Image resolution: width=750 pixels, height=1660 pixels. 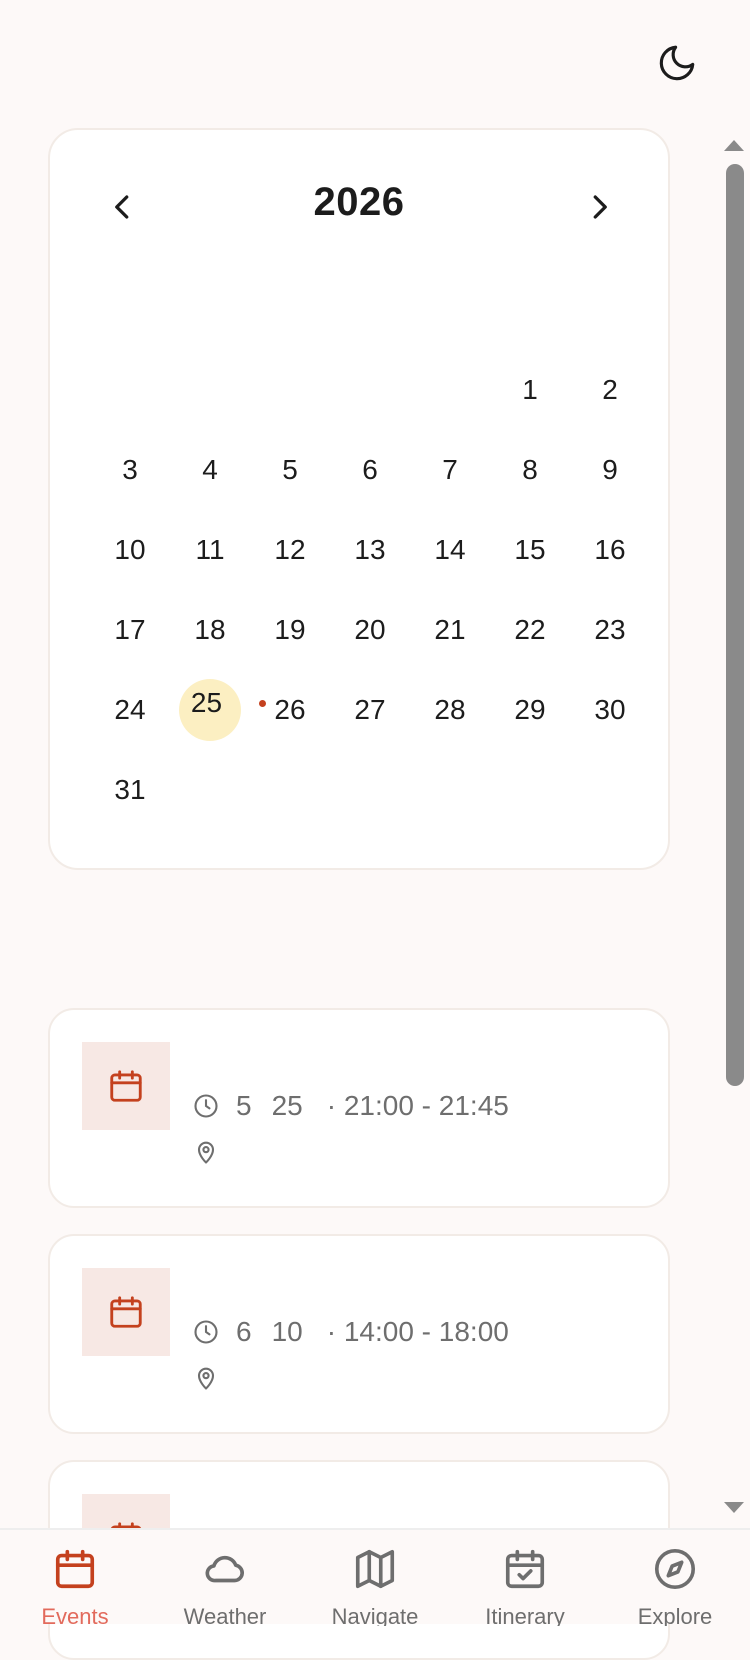 What do you see at coordinates (530, 550) in the screenshot?
I see `calendar-day: 15` at bounding box center [530, 550].